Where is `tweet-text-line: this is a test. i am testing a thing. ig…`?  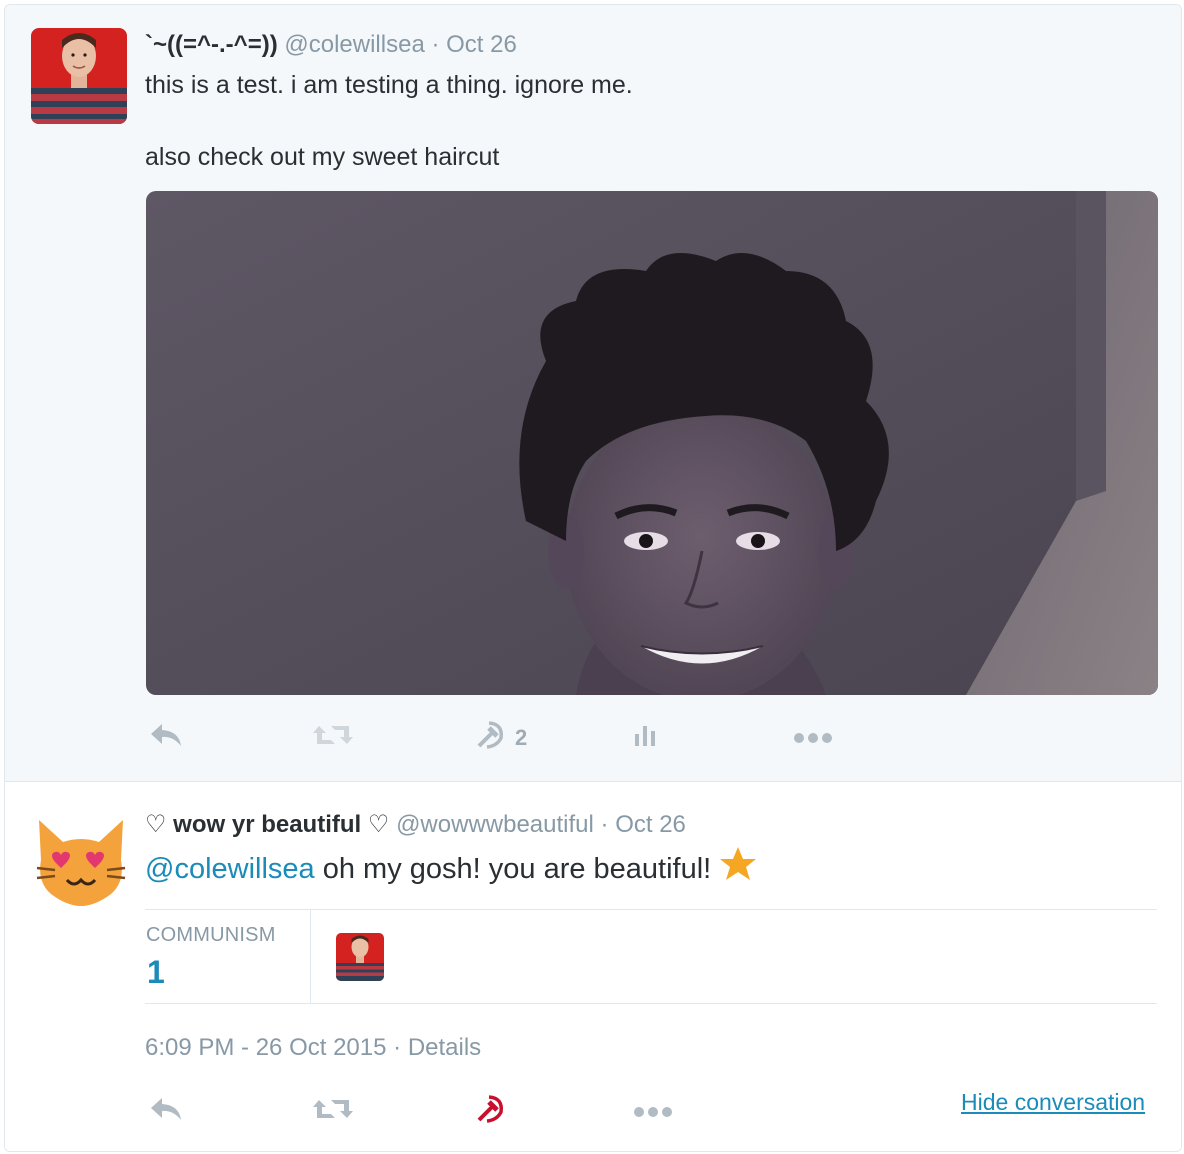
tweet-text-line: this is a test. i am testing a thing. ig… is located at coordinates (389, 85).